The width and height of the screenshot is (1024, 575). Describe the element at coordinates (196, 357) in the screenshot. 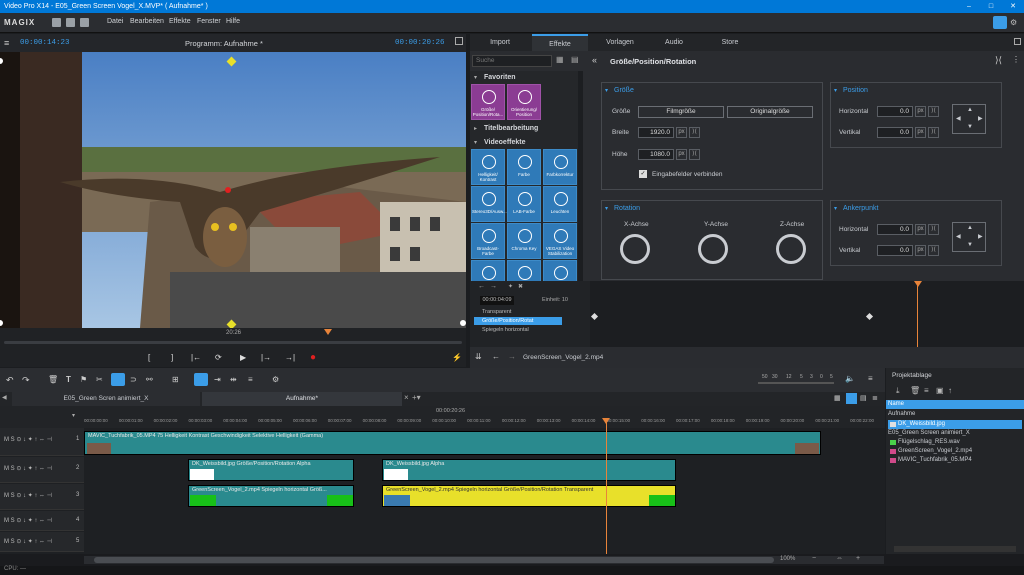

I see `go-to-start-button: |←` at that location.